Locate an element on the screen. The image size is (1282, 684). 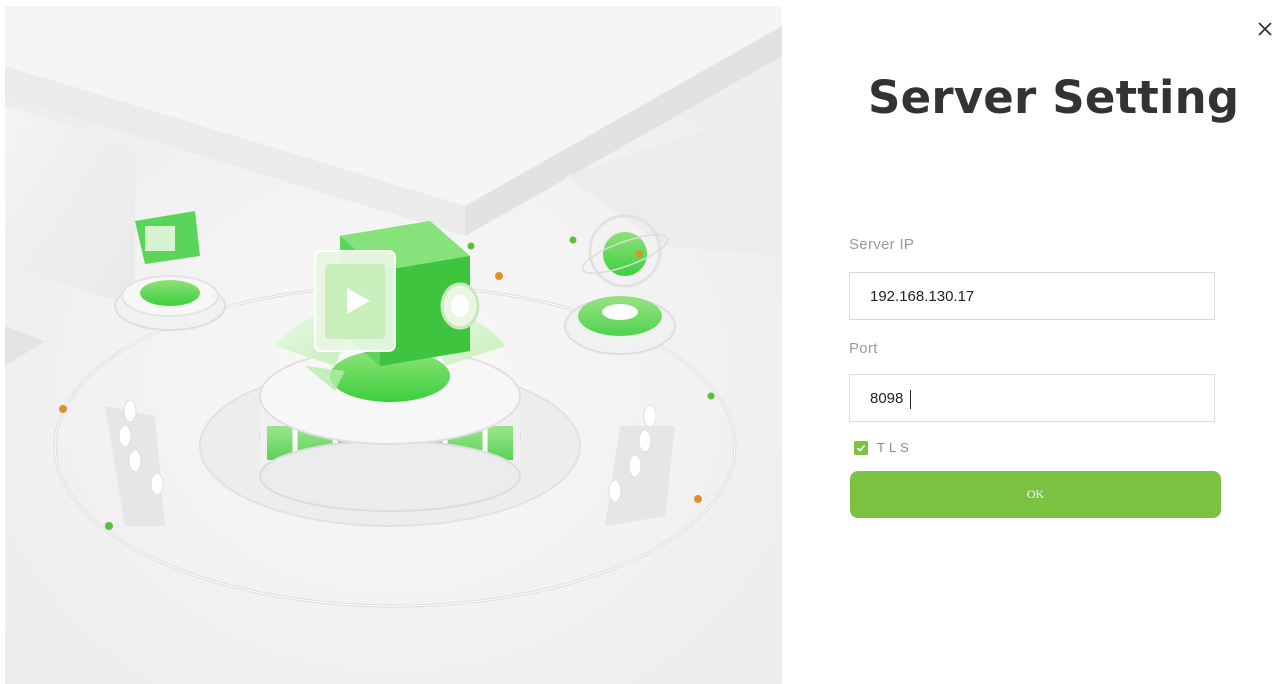
port-label: Port is located at coordinates (863, 348).